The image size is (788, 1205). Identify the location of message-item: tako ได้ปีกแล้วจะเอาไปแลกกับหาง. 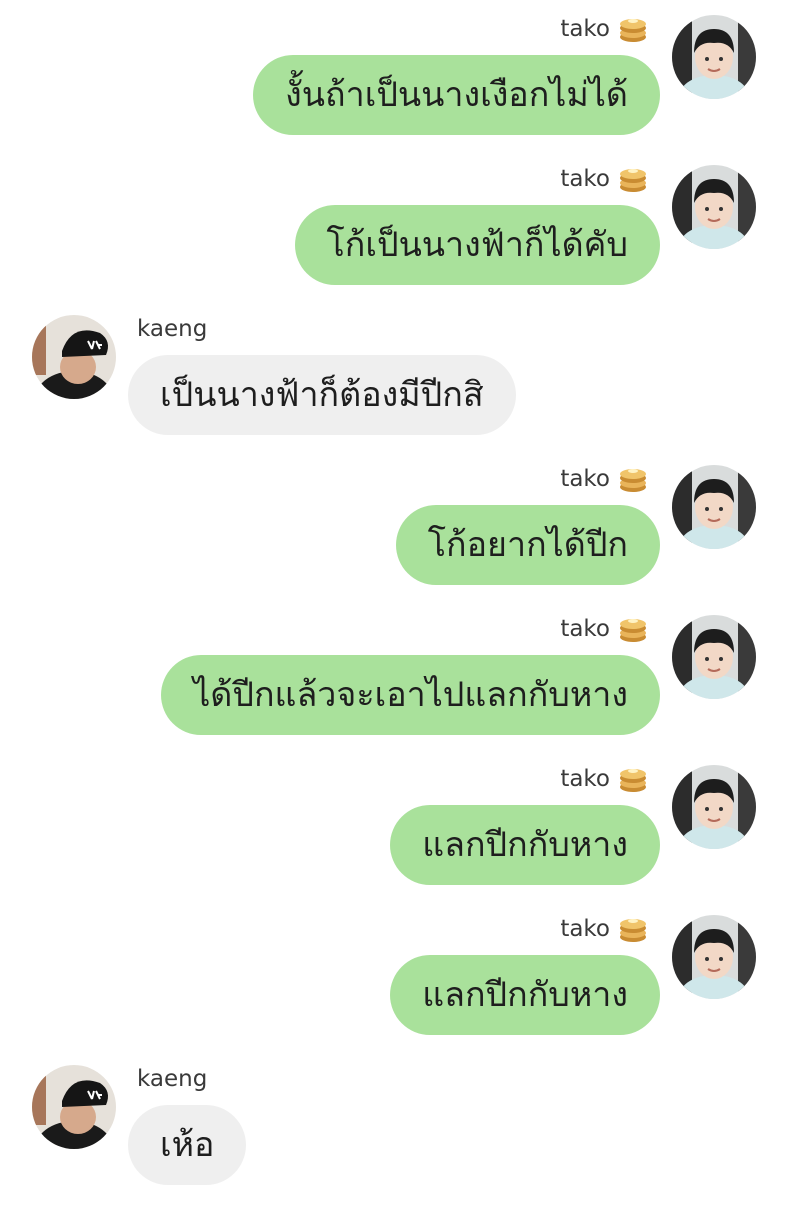
(394, 685).